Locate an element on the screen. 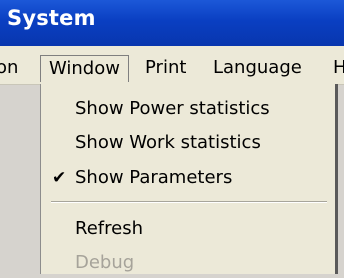 The image size is (344, 278). menu-option-refresh: Refresh is located at coordinates (109, 229).